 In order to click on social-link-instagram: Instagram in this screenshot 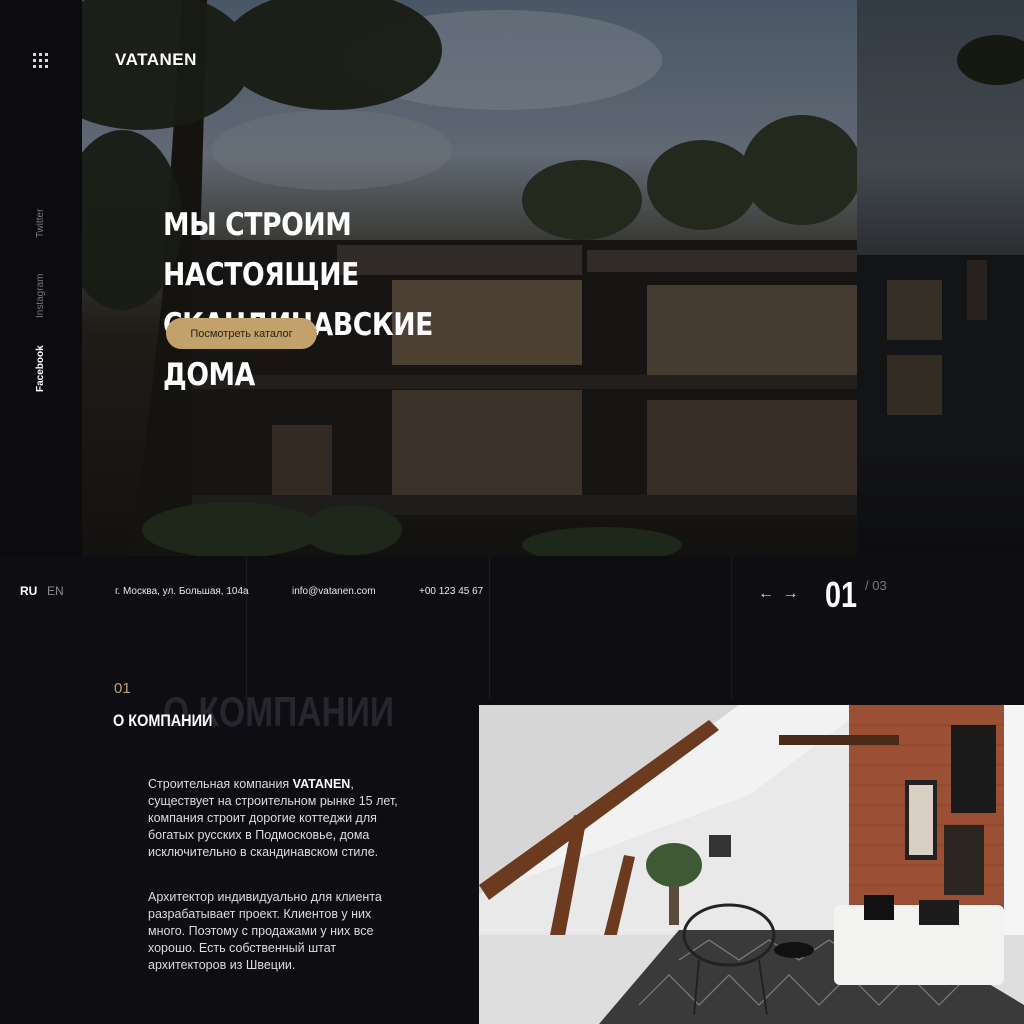, I will do `click(40, 296)`.